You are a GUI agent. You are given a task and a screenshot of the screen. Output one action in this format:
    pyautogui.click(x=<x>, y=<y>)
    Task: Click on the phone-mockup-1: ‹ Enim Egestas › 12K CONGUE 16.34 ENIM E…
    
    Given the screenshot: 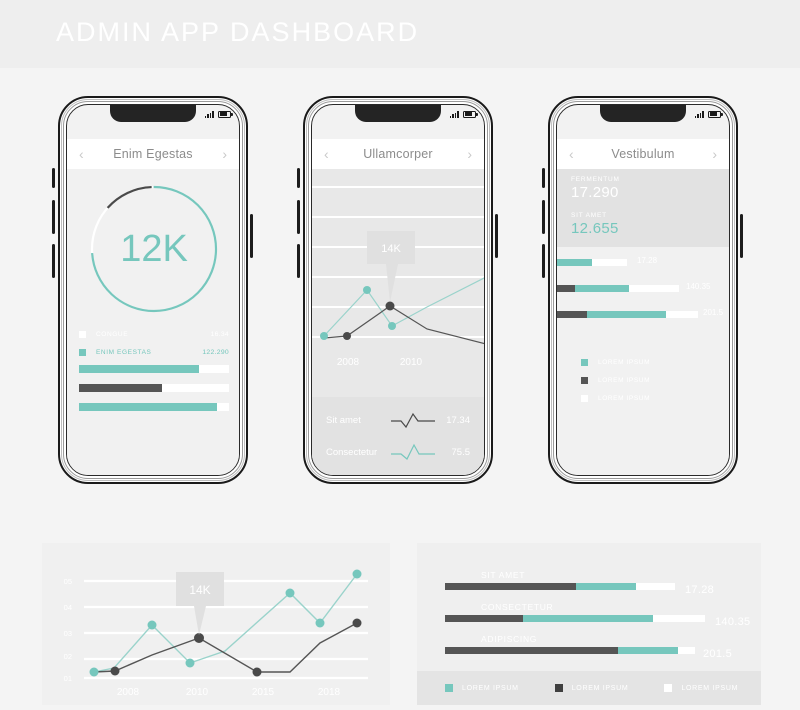 What is the action you would take?
    pyautogui.click(x=152, y=291)
    